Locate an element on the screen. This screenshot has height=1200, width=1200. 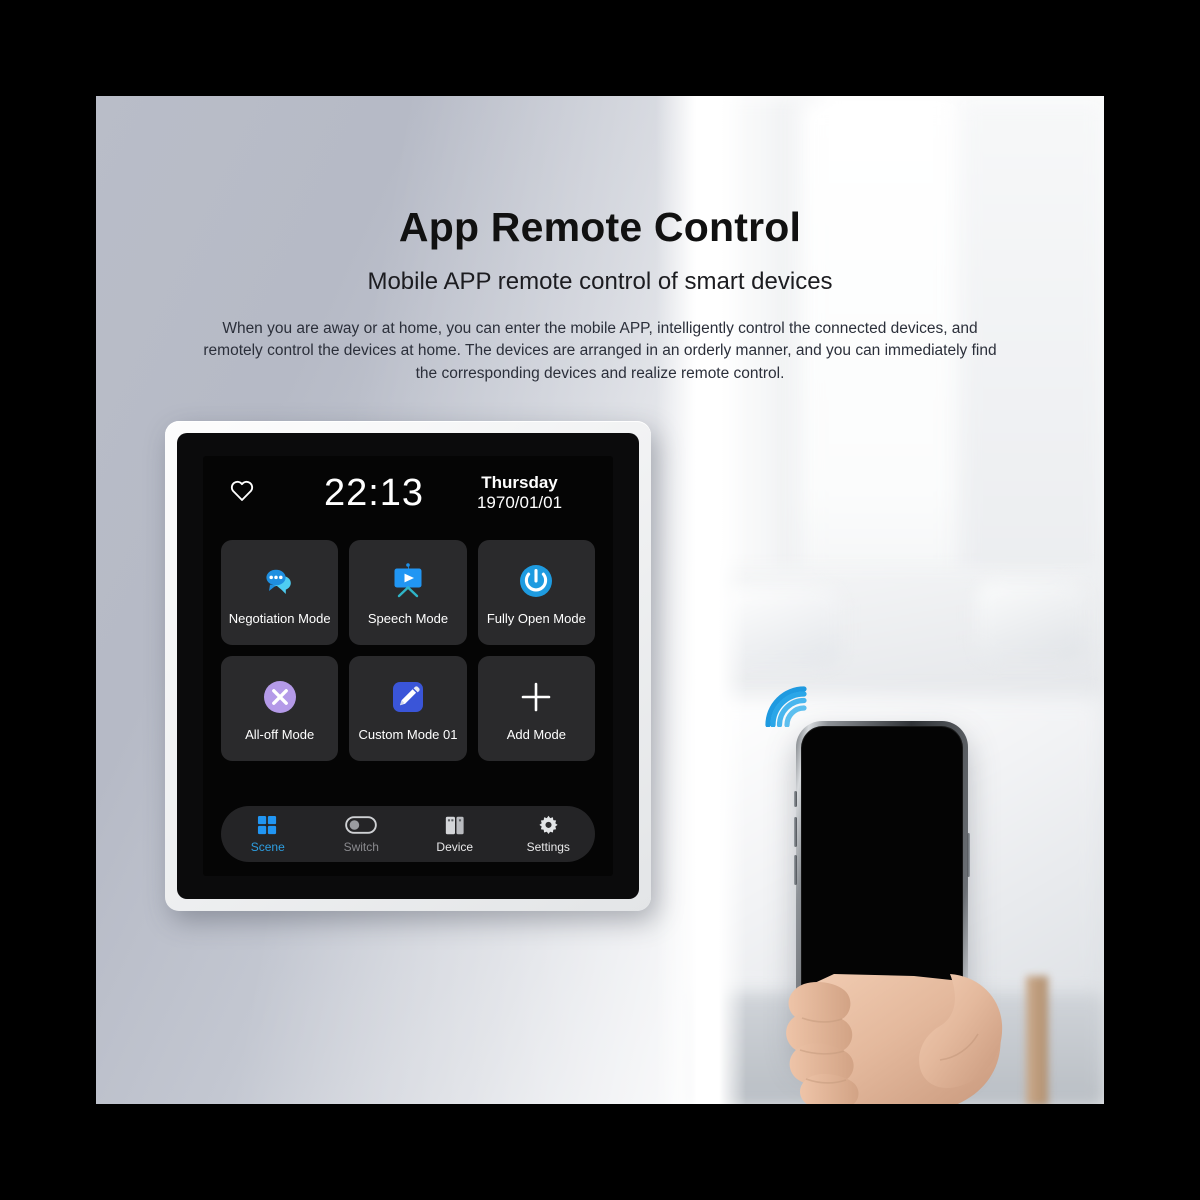
mode-label: All-off Mode is located at coordinates (280, 734).